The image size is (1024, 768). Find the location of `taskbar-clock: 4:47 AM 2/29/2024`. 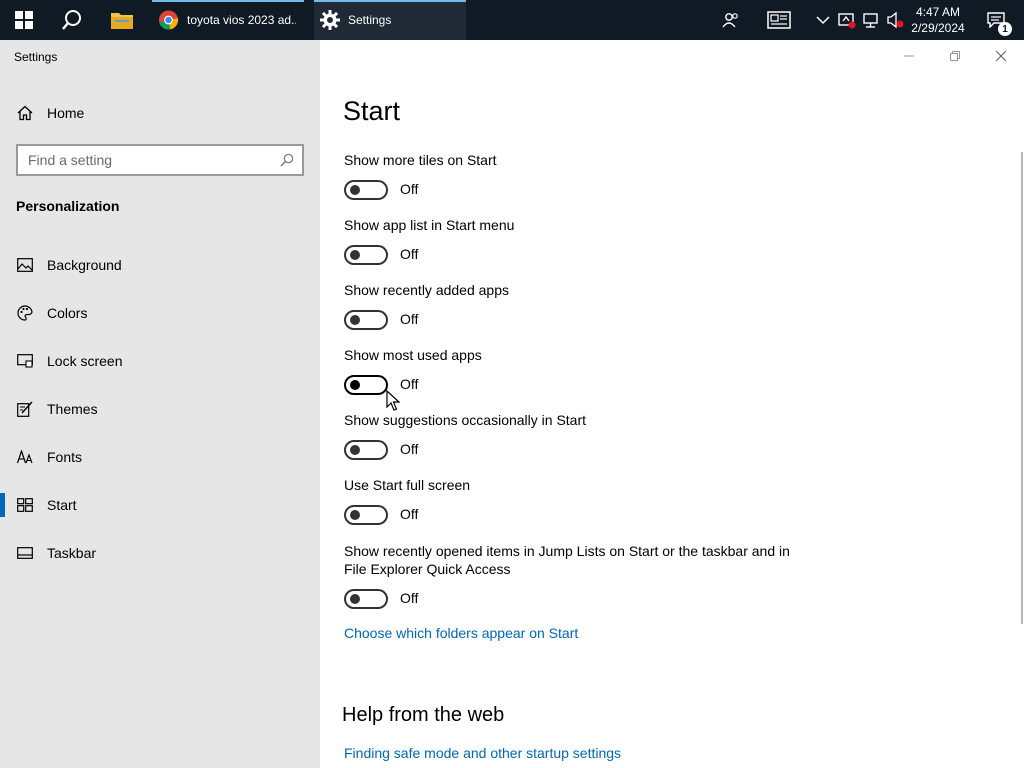

taskbar-clock: 4:47 AM 2/29/2024 is located at coordinates (938, 20).